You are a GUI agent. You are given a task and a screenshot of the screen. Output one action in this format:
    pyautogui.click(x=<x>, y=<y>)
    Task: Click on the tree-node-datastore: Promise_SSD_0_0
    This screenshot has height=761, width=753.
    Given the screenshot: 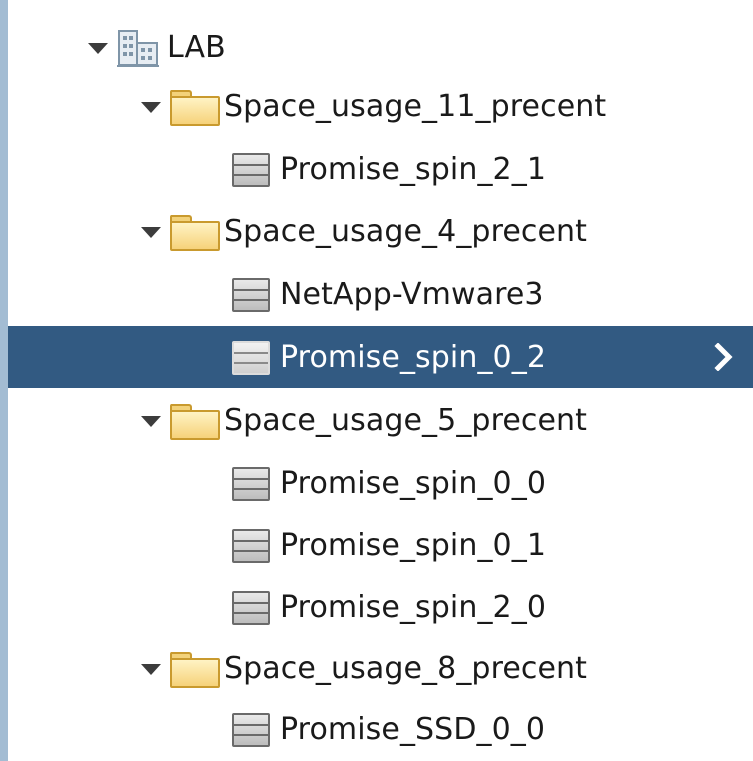 What is the action you would take?
    pyautogui.click(x=380, y=729)
    